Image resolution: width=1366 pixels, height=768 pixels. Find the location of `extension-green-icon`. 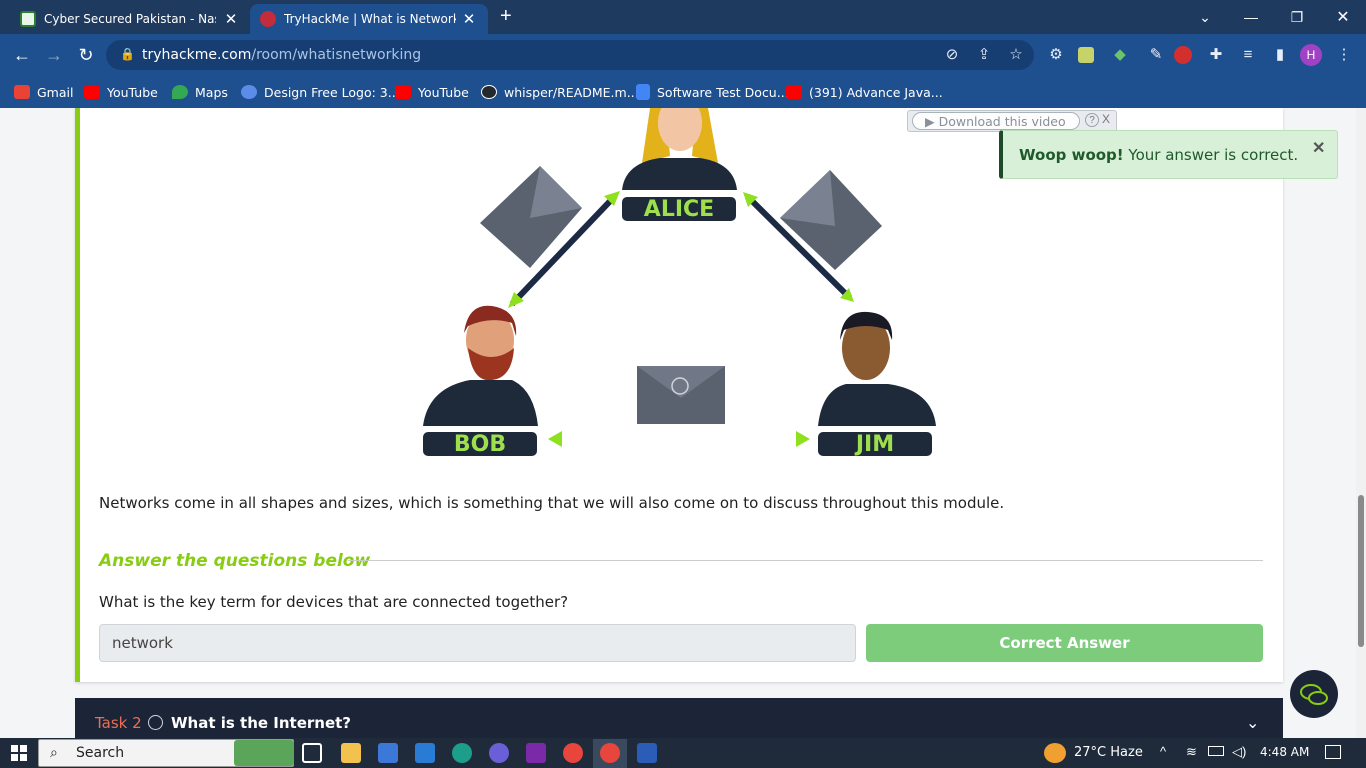

extension-green-icon is located at coordinates (1086, 55).